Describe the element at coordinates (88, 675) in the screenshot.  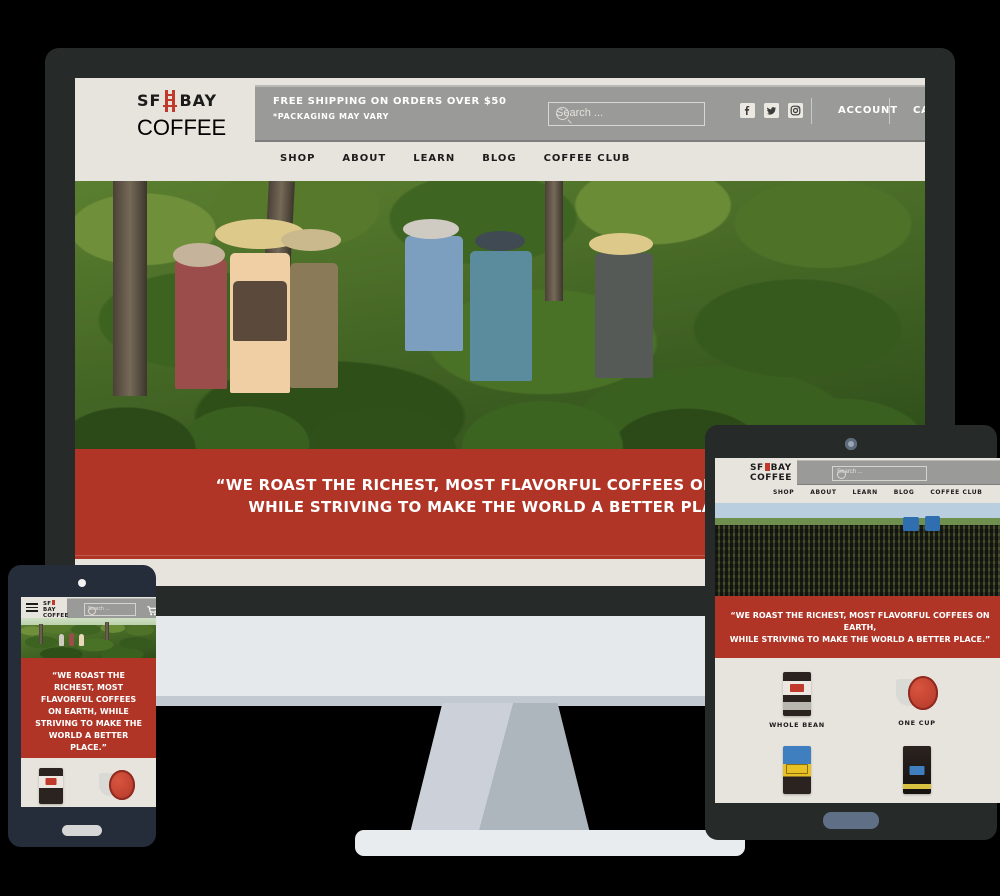
I see `phone-quote-line-1: “WE ROAST THE` at that location.